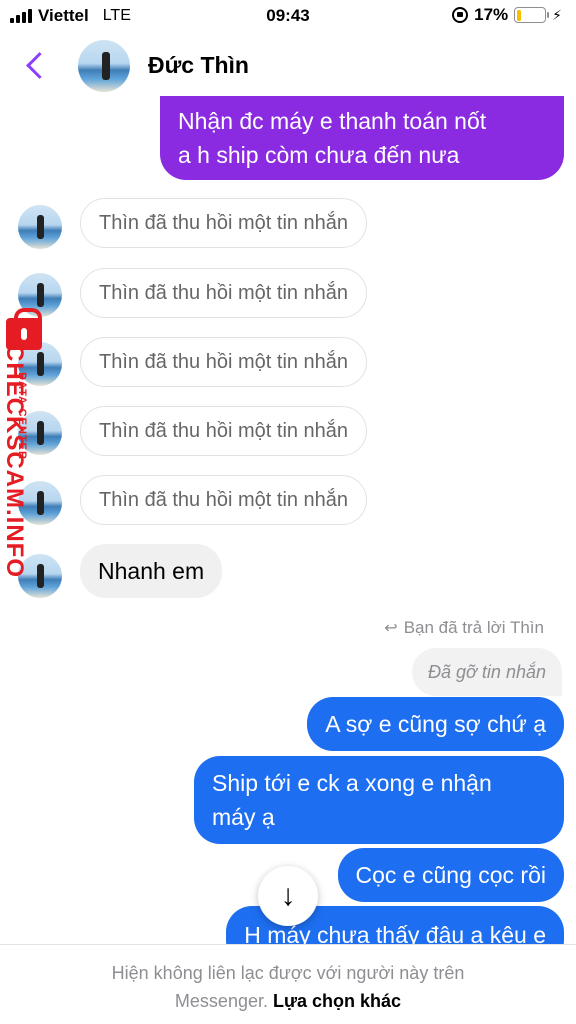 This screenshot has height=1024, width=576. Describe the element at coordinates (379, 800) in the screenshot. I see `message-bubble-out: Ship tới e ck a xong e nhận máy ạ` at that location.